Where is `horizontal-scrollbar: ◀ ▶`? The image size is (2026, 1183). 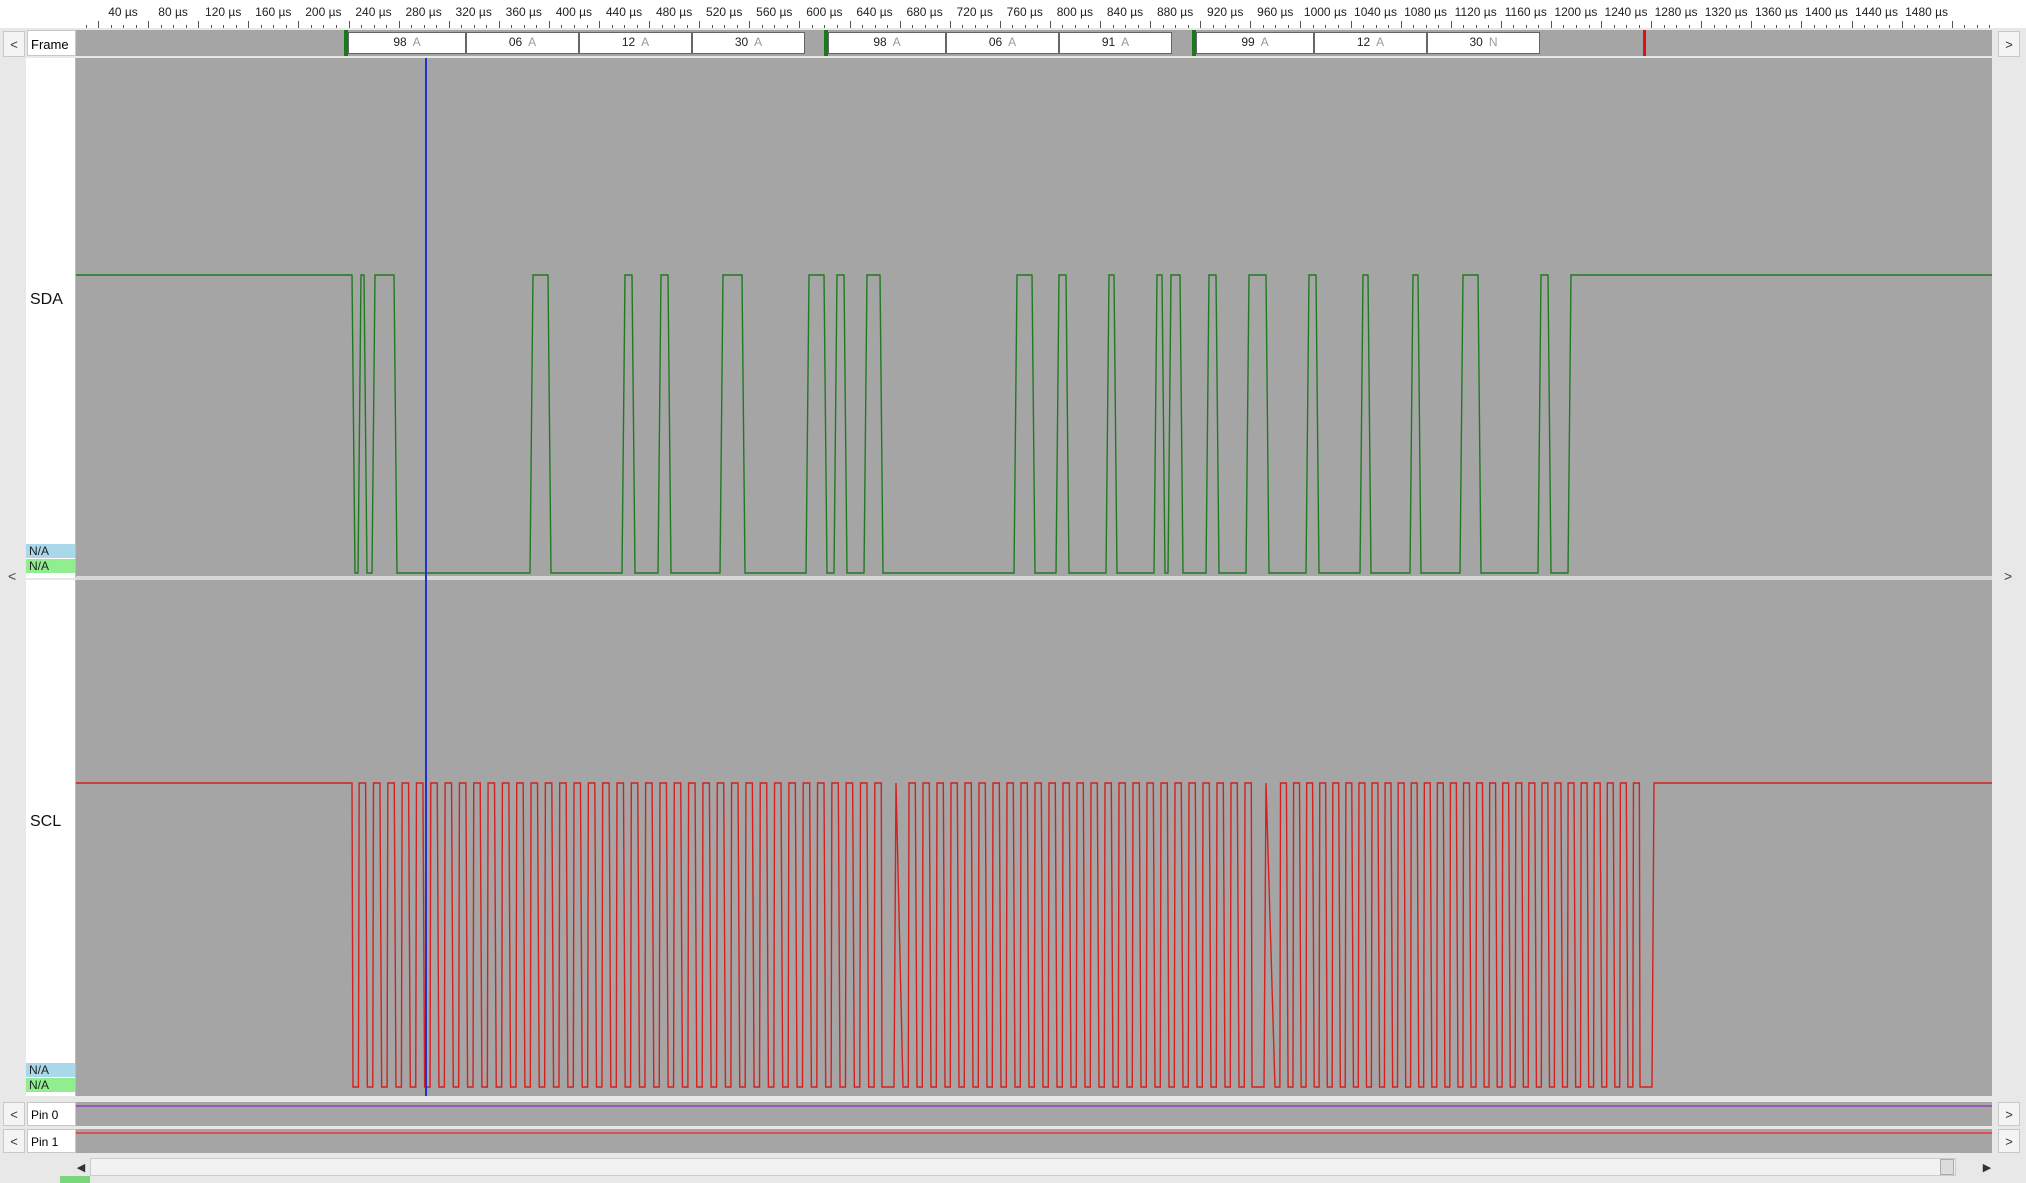
horizontal-scrollbar: ◀ ▶ is located at coordinates (1013, 1168).